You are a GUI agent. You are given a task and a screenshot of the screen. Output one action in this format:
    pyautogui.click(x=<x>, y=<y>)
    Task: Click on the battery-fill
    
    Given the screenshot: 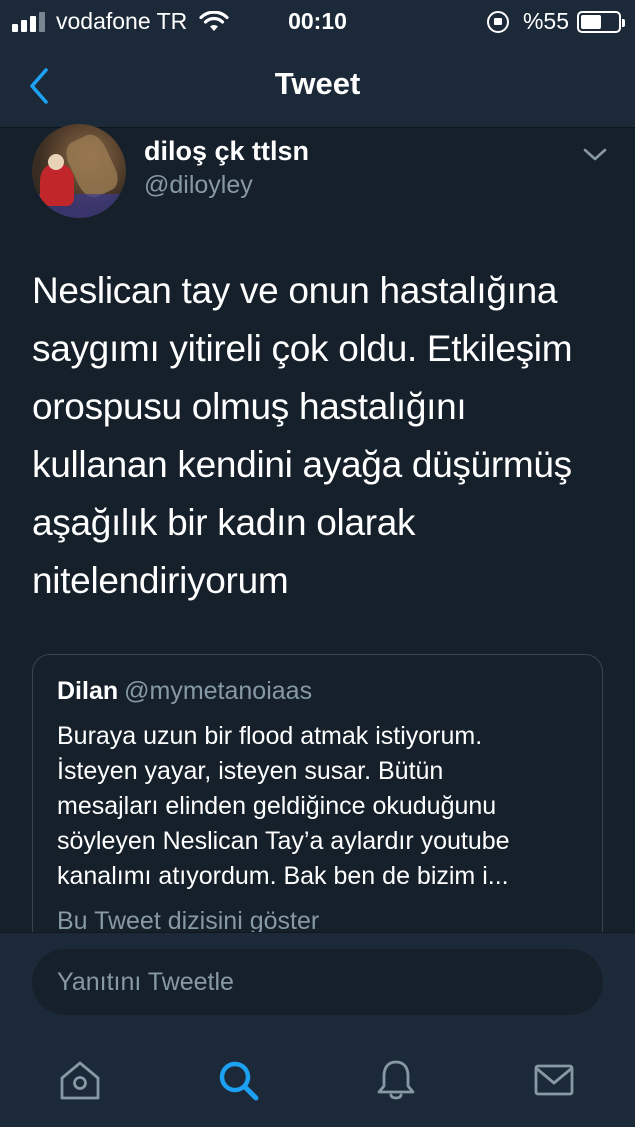 What is the action you would take?
    pyautogui.click(x=591, y=21)
    